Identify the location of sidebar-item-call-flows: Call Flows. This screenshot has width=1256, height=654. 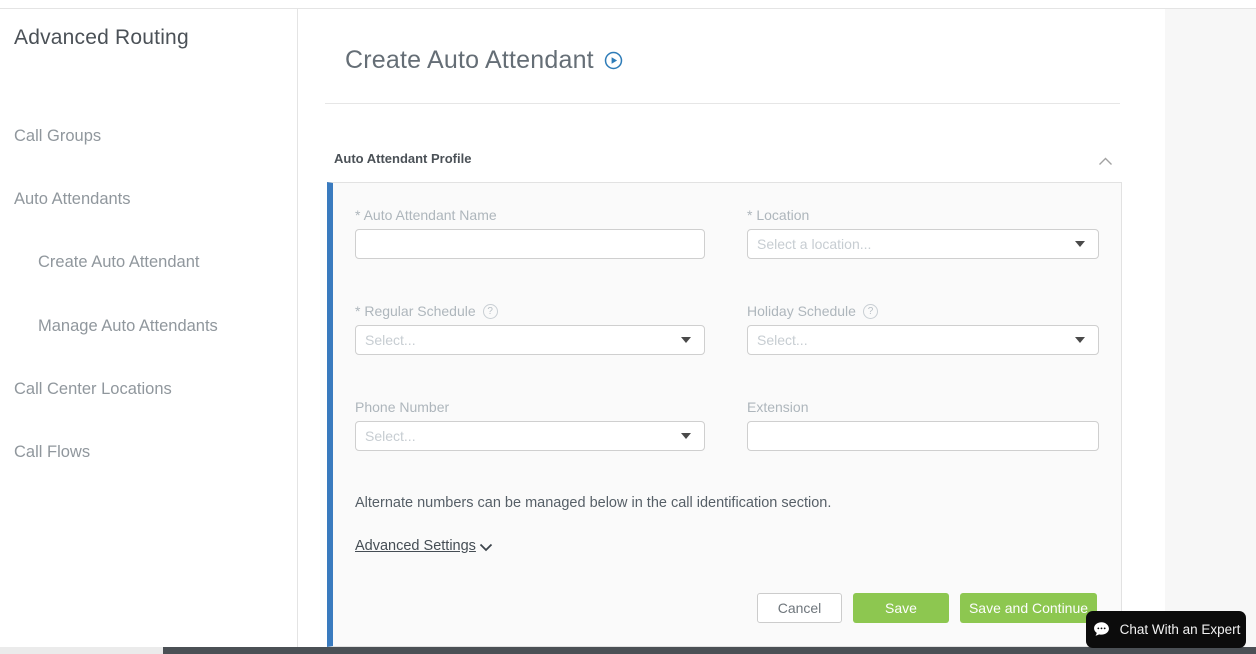
(52, 452).